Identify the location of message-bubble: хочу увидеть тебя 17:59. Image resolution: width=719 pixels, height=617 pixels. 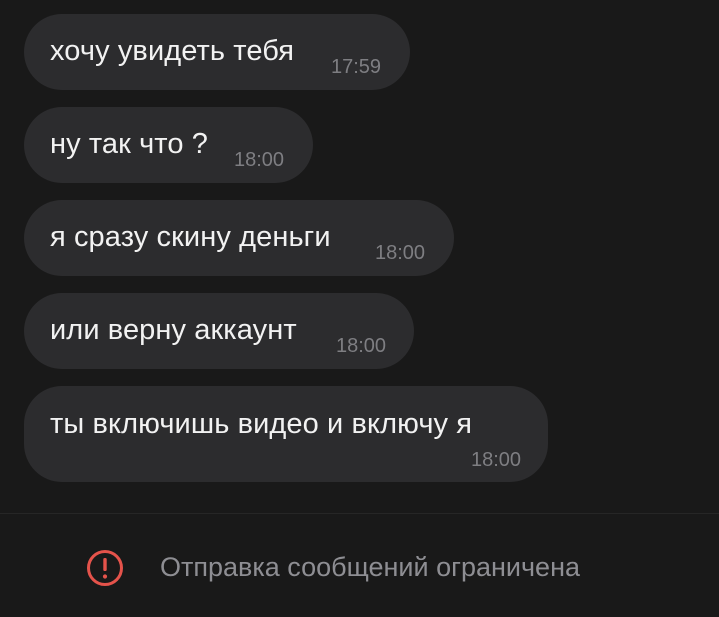
(217, 52).